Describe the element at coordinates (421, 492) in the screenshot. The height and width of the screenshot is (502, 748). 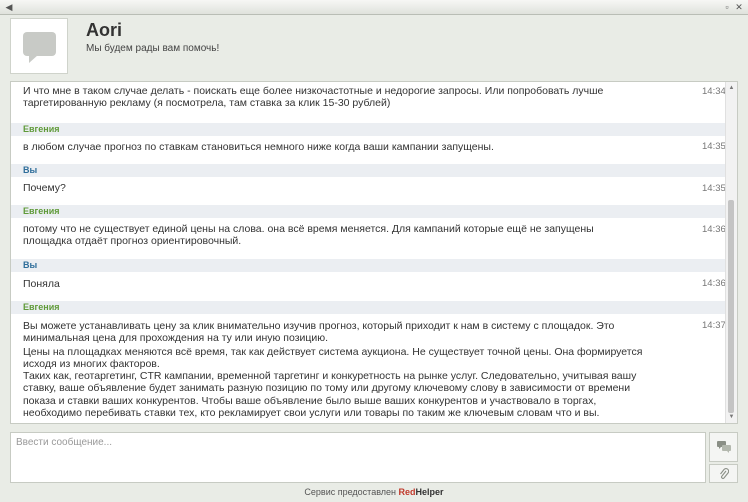
I see `redhelper-link: RedHelper` at that location.